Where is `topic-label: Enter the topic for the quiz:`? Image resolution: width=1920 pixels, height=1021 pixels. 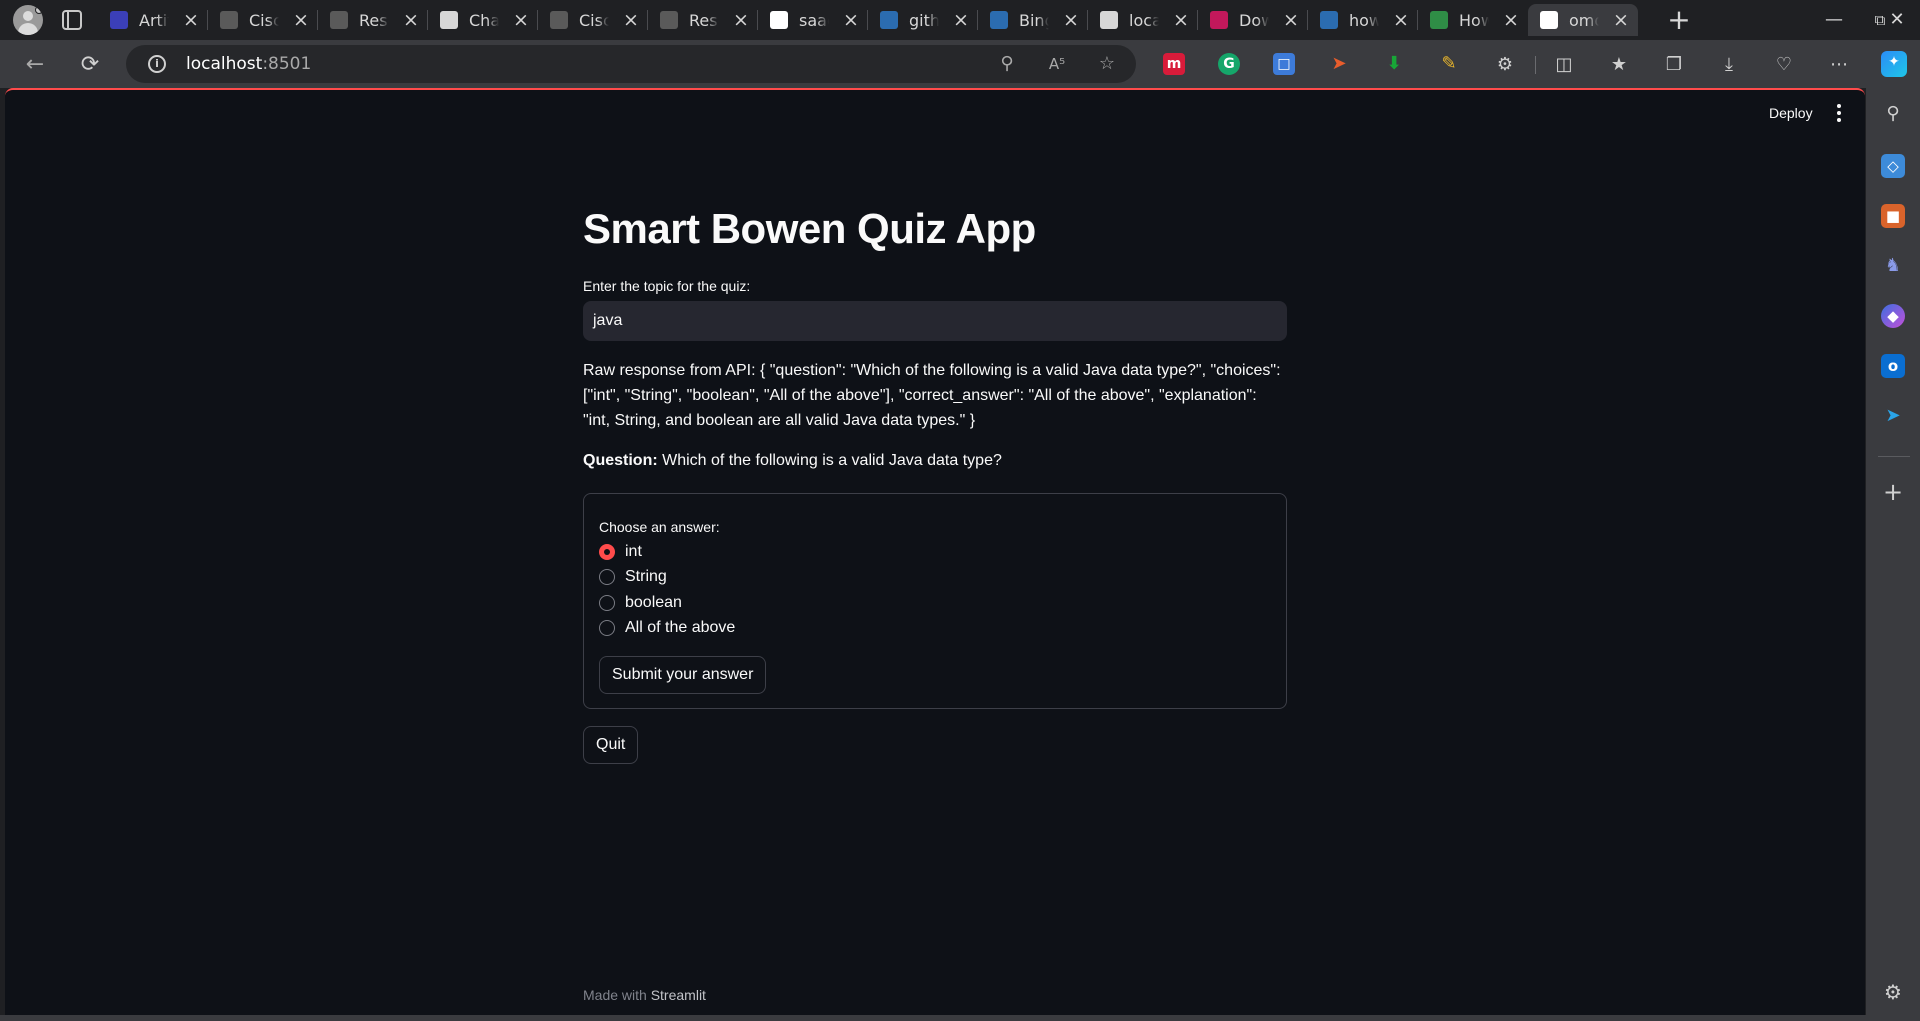 topic-label: Enter the topic for the quiz: is located at coordinates (667, 286).